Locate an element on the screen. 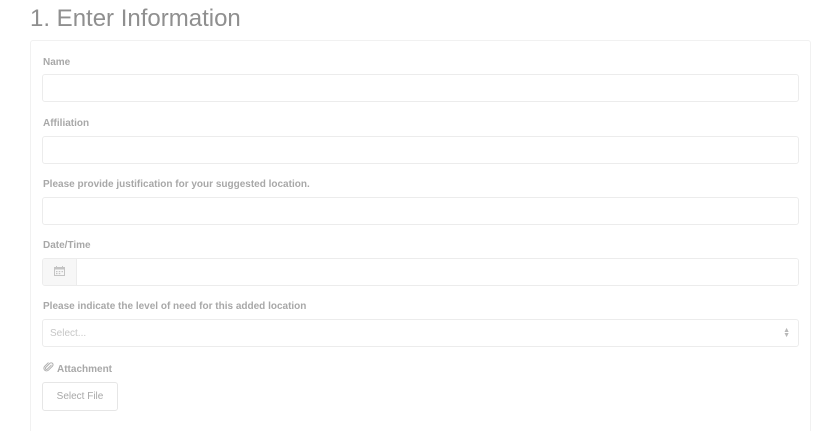 Image resolution: width=820 pixels, height=431 pixels. attachment-label: Attachment is located at coordinates (85, 369).